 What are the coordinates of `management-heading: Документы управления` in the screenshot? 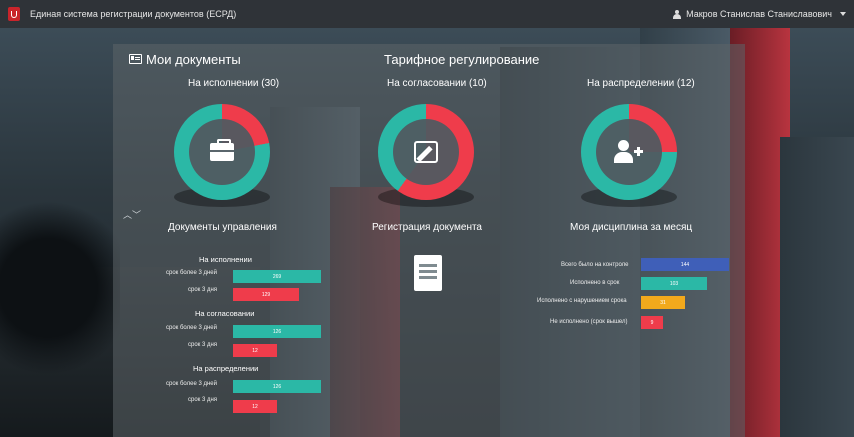 It's located at (222, 227).